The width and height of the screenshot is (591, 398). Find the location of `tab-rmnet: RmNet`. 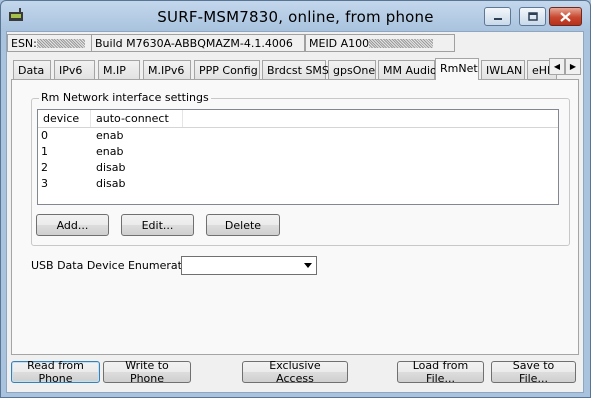

tab-rmnet: RmNet is located at coordinates (457, 69).